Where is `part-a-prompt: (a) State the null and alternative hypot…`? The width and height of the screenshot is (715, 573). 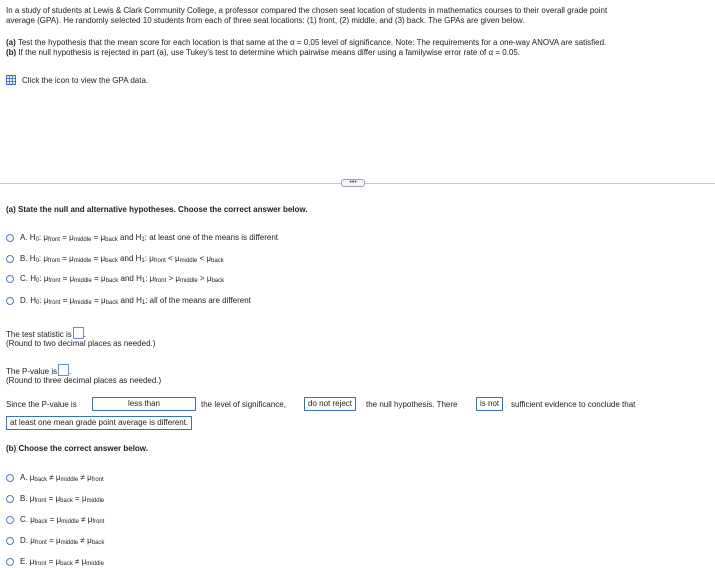 part-a-prompt: (a) State the null and alternative hypot… is located at coordinates (157, 209).